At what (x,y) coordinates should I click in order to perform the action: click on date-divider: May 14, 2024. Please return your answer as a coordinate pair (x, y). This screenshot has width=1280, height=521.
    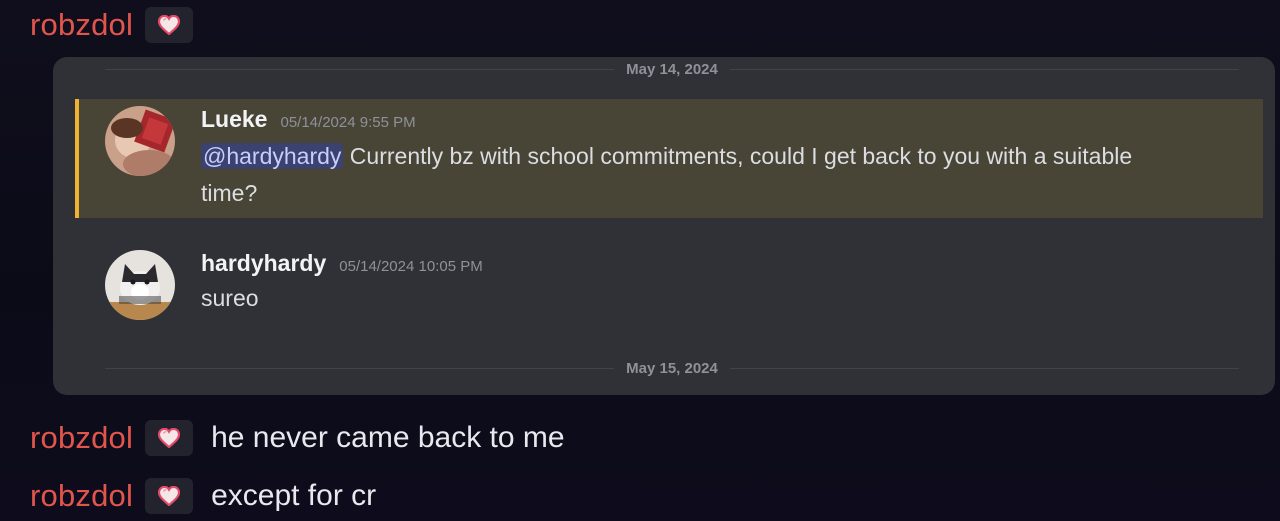
    Looking at the image, I should click on (672, 69).